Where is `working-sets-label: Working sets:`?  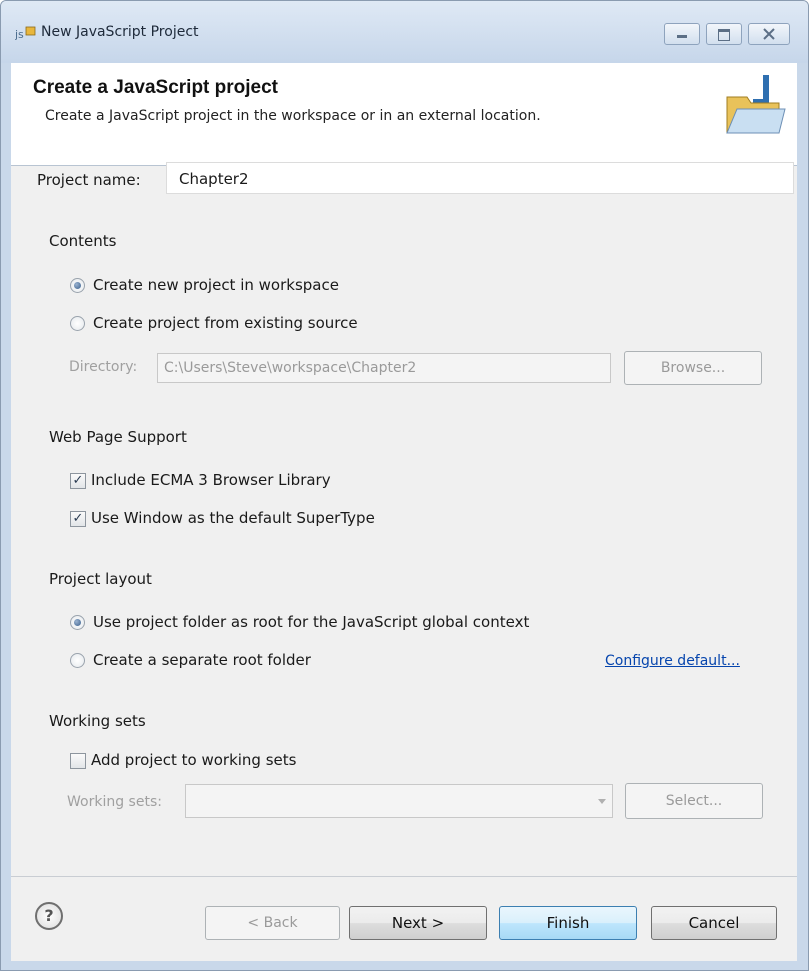
working-sets-label: Working sets: is located at coordinates (114, 802).